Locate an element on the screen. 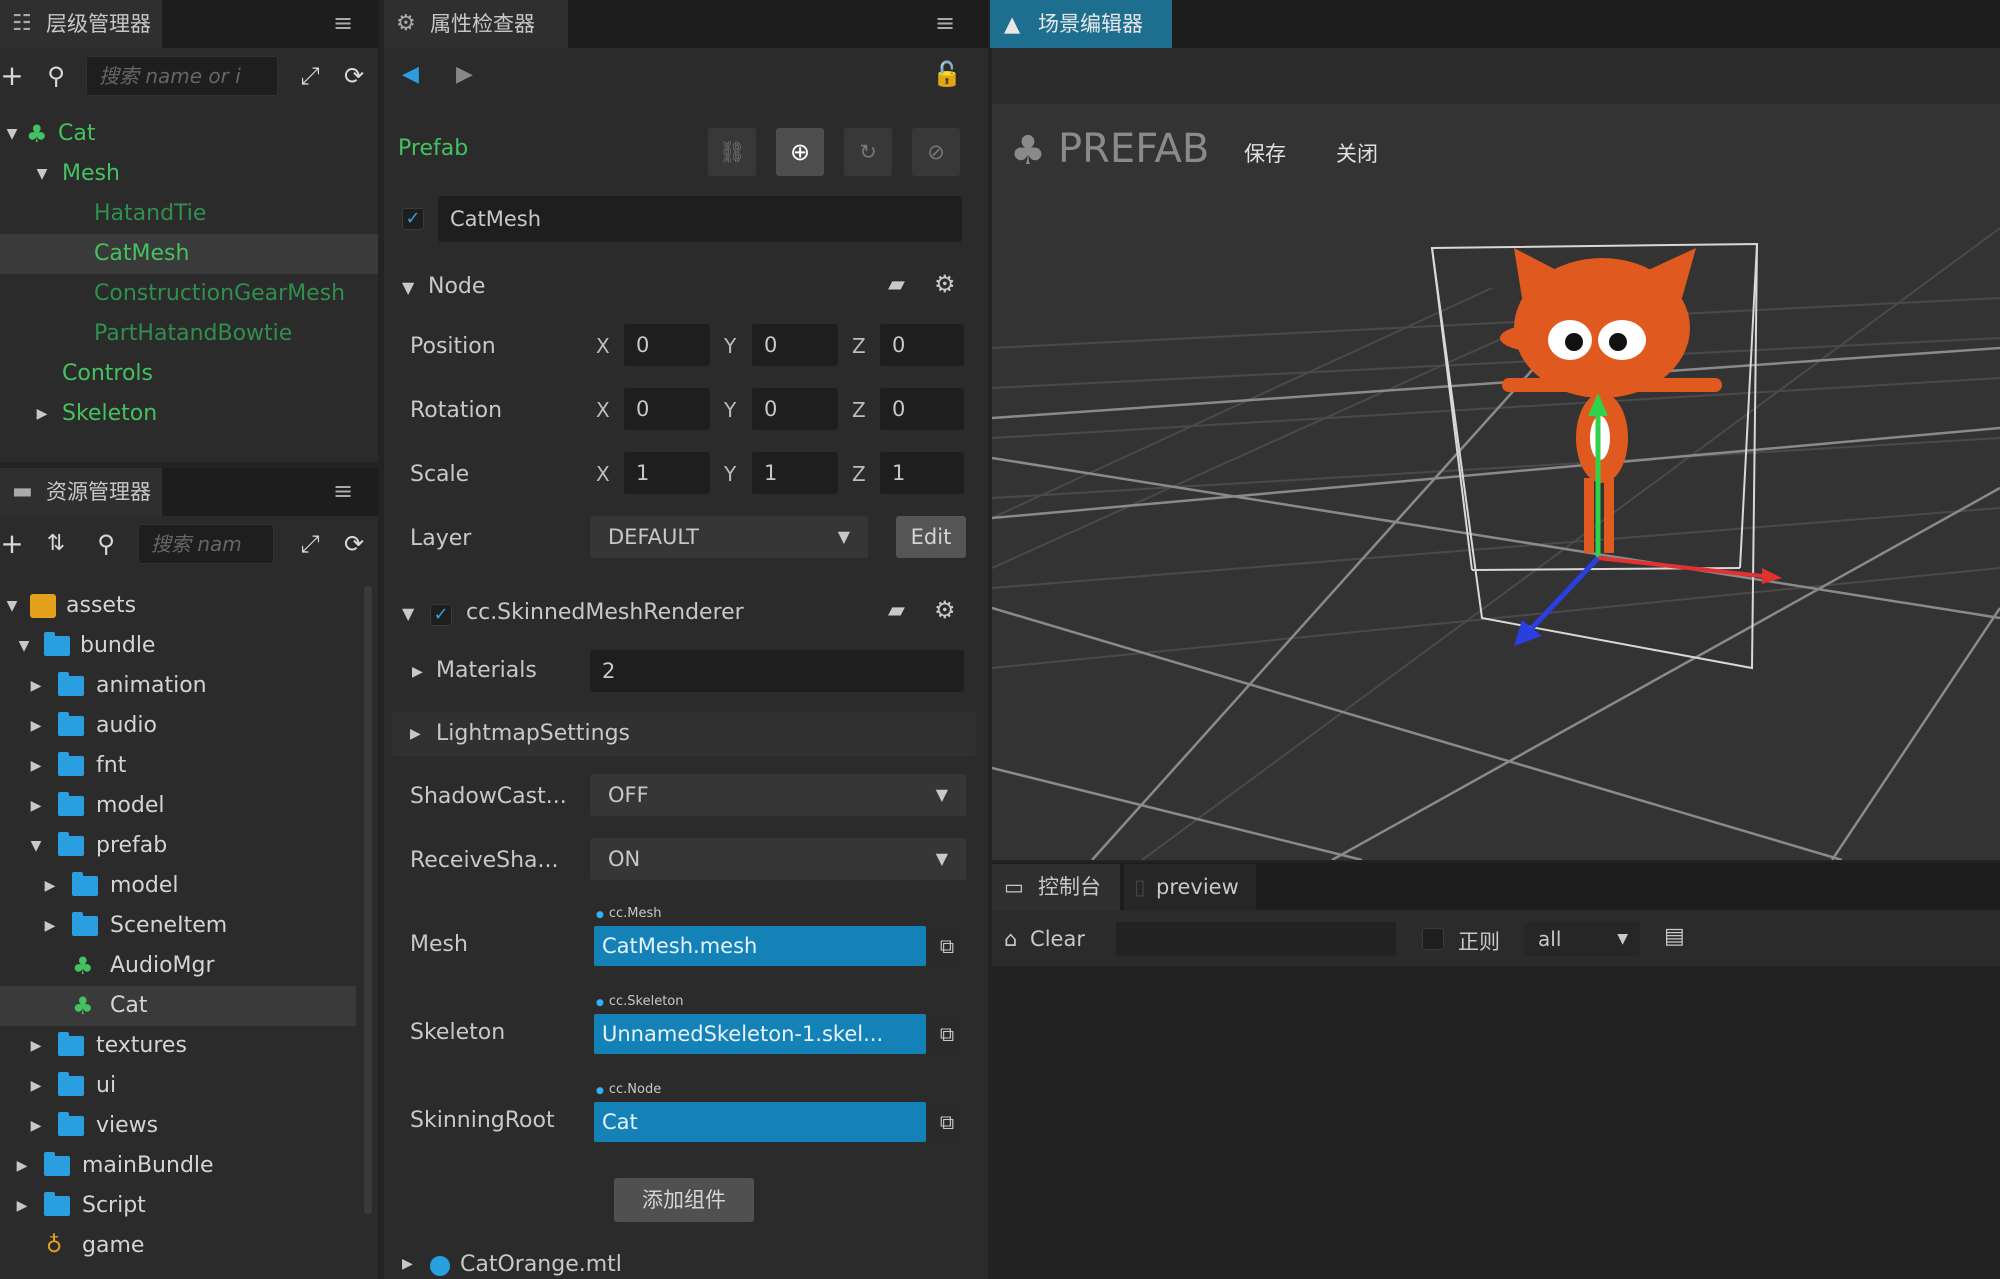 The width and height of the screenshot is (2000, 1279). tab-inspector: ⚙ 属性检查器 is located at coordinates (476, 24).